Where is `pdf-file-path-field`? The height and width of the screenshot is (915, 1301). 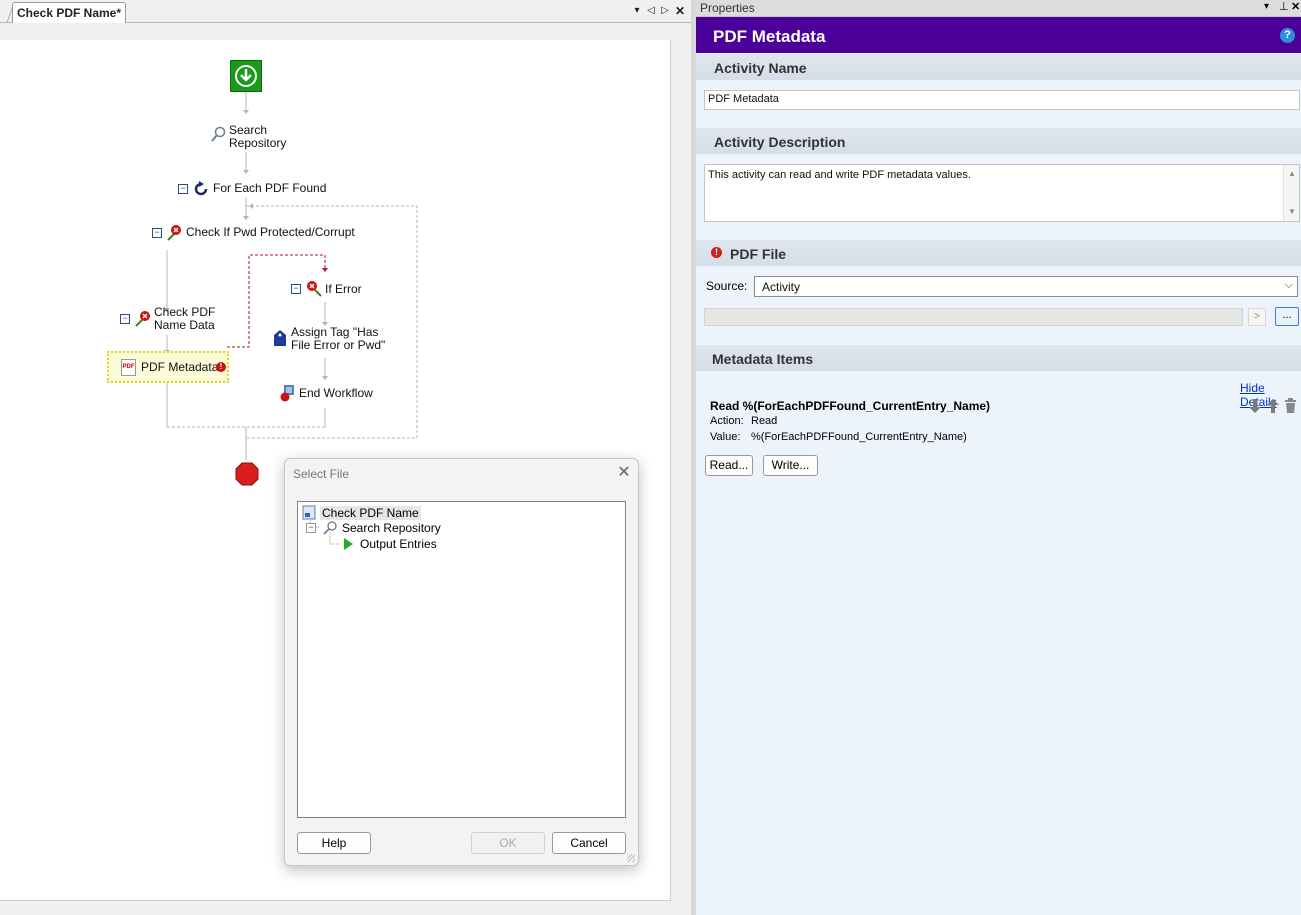 pdf-file-path-field is located at coordinates (973, 317).